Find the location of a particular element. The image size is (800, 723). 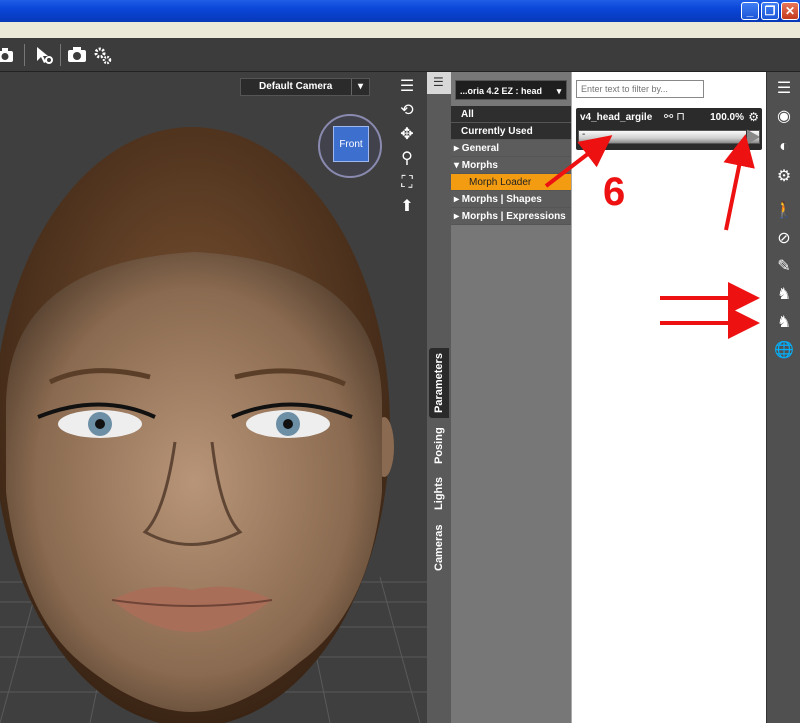

pane-options-icon: ☰ is located at coordinates (784, 89).